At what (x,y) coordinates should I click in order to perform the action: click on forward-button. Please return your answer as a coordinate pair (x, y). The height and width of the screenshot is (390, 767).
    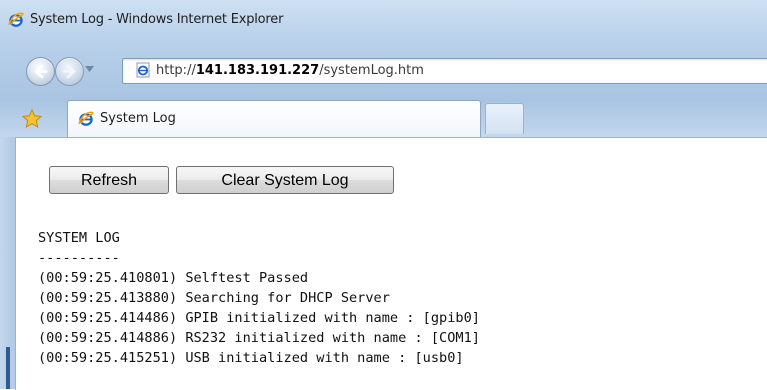
    Looking at the image, I should click on (69, 71).